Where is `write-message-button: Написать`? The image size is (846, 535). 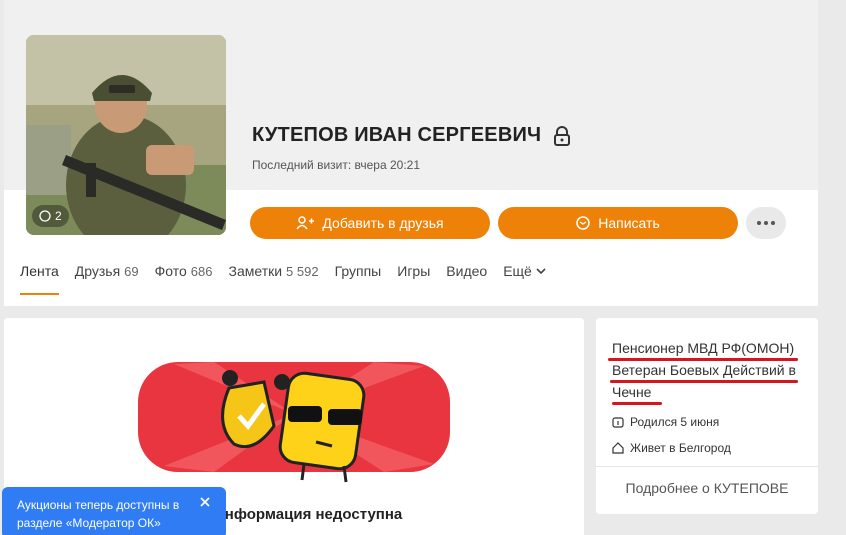 write-message-button: Написать is located at coordinates (618, 223).